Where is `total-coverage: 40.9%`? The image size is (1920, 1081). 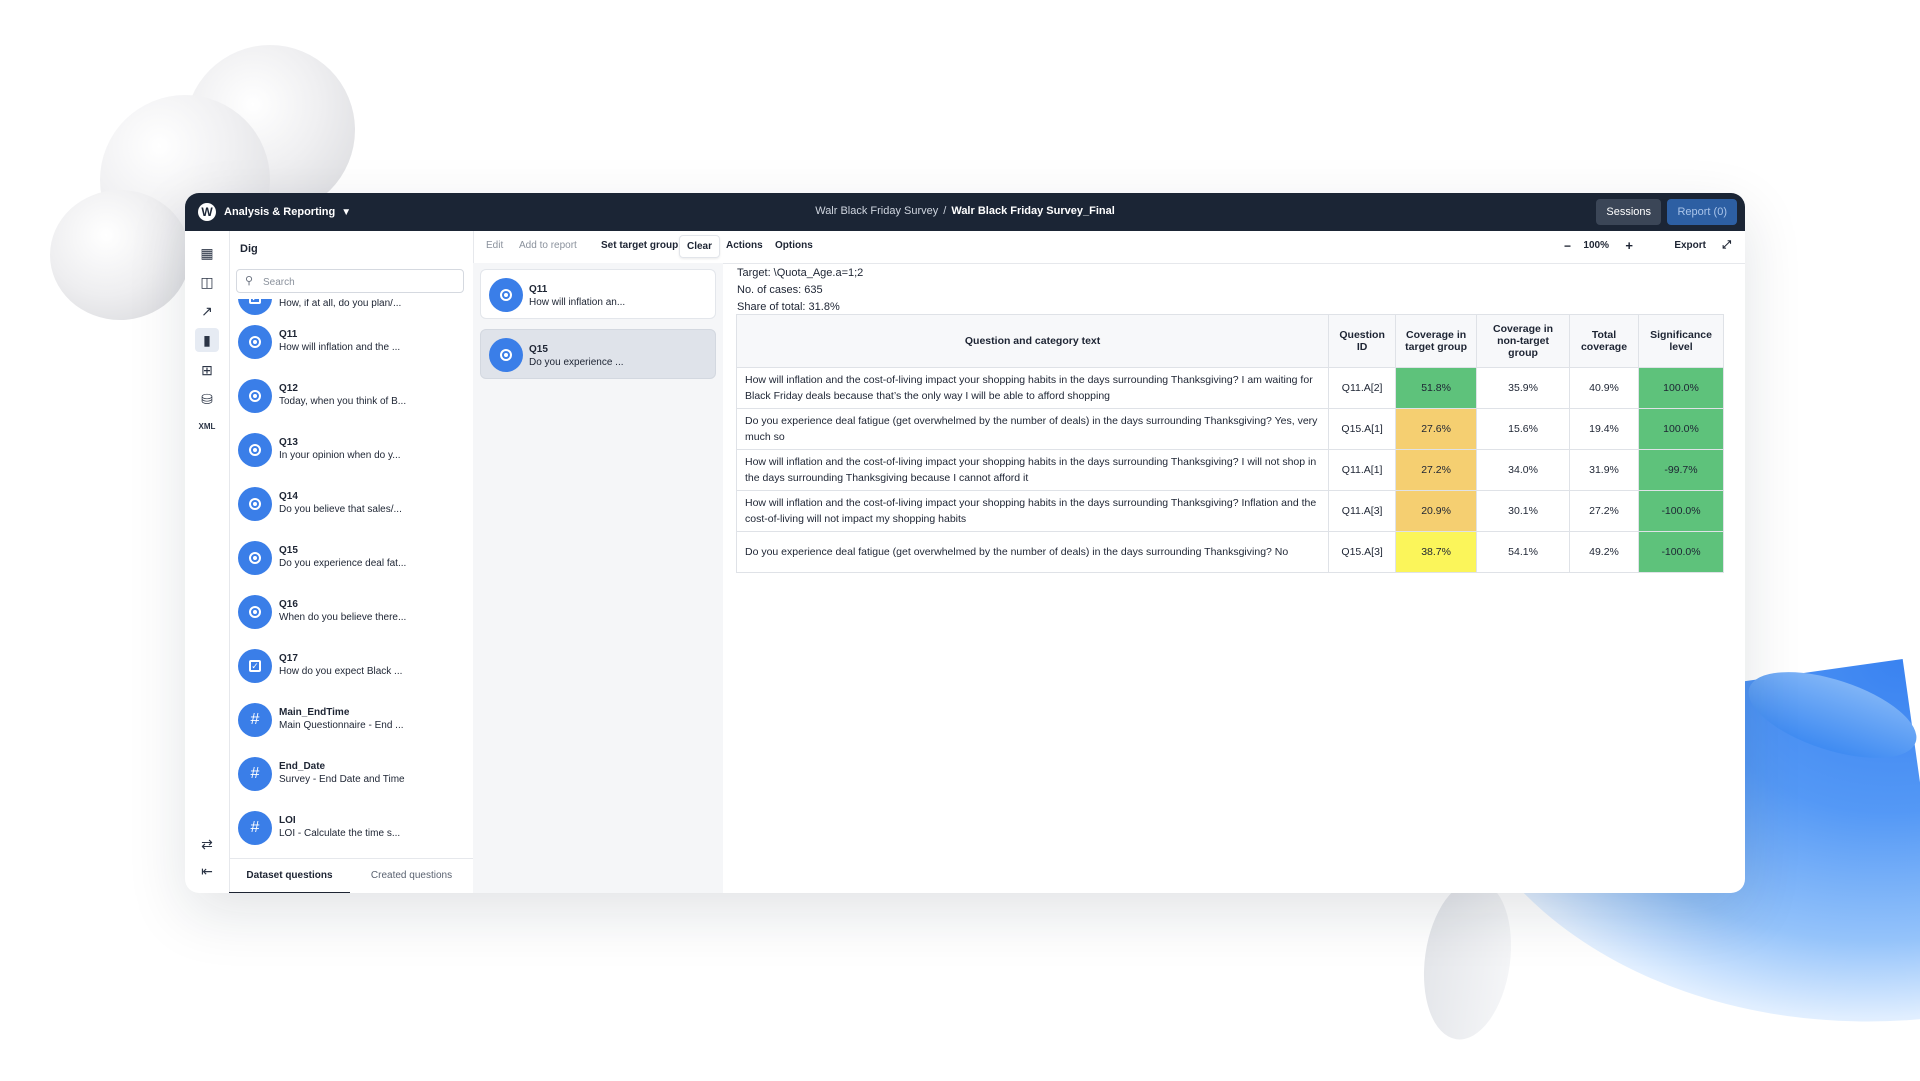 total-coverage: 40.9% is located at coordinates (1604, 388).